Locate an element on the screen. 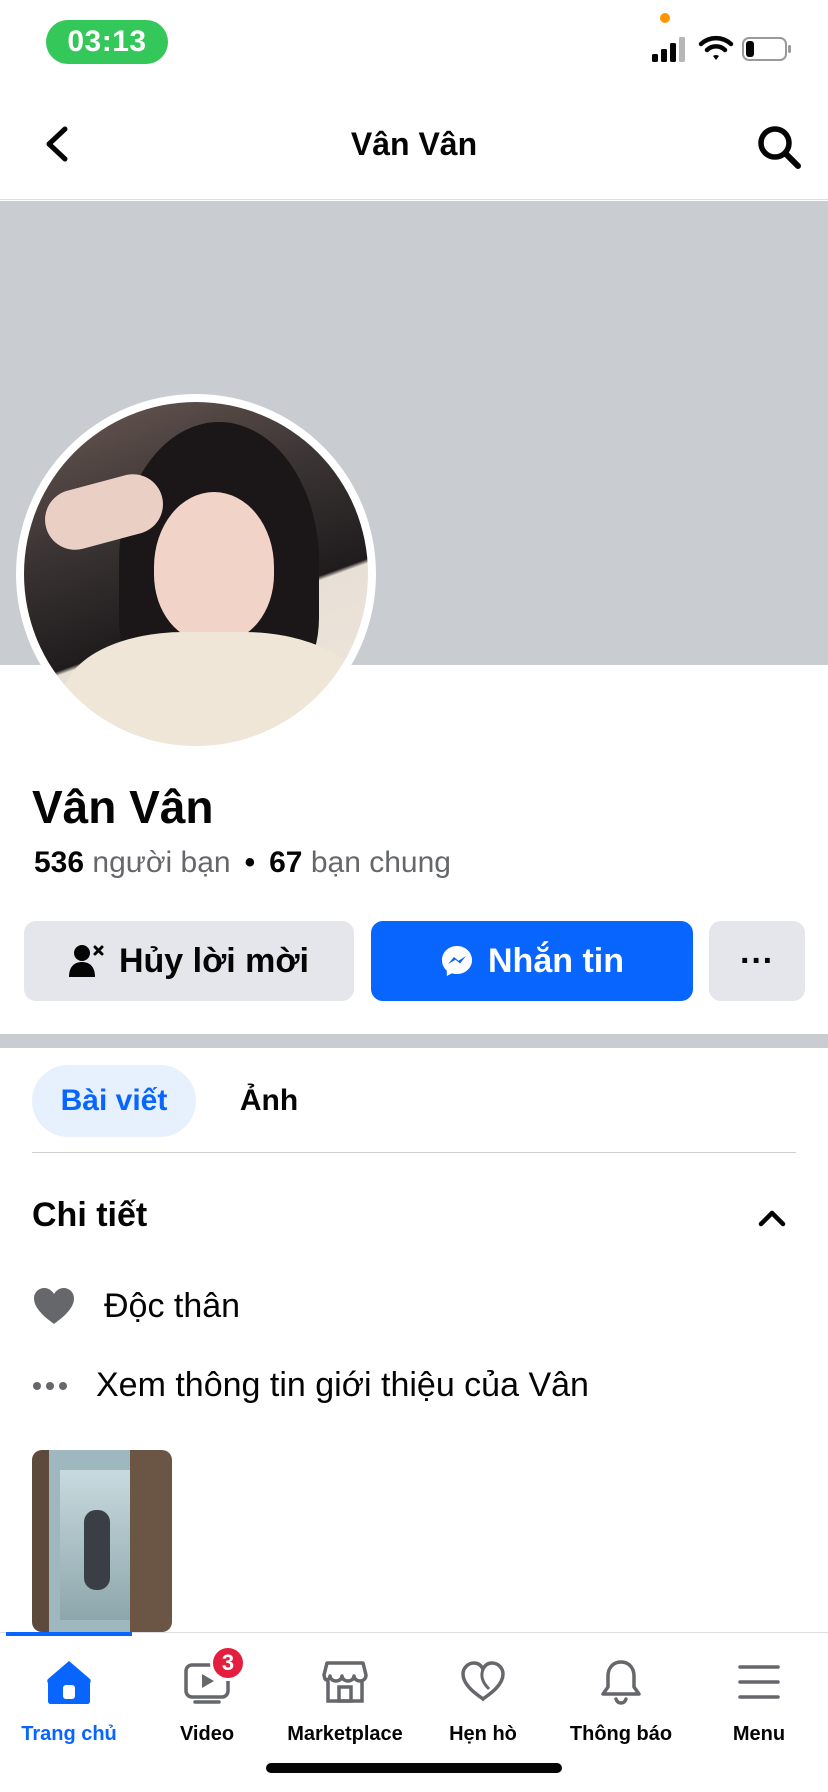 This screenshot has height=1792, width=828. privacy-indicator-dot is located at coordinates (665, 18).